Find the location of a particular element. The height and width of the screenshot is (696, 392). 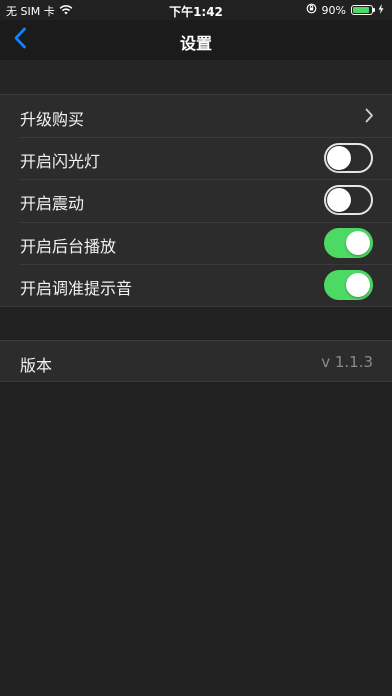

status-right: 90% is located at coordinates (345, 10).